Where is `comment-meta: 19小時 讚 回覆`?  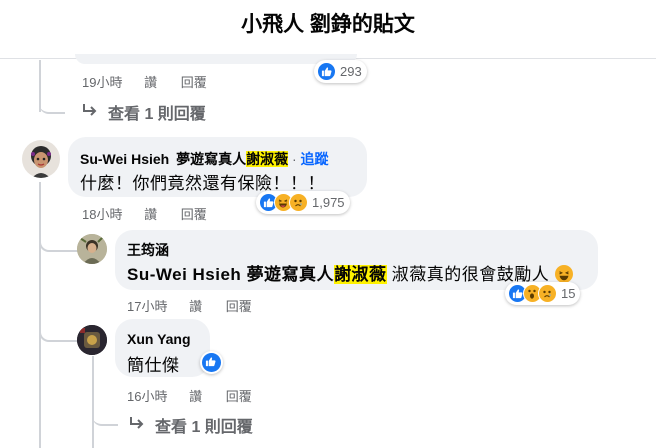 comment-meta: 19小時 讚 回覆 is located at coordinates (144, 81).